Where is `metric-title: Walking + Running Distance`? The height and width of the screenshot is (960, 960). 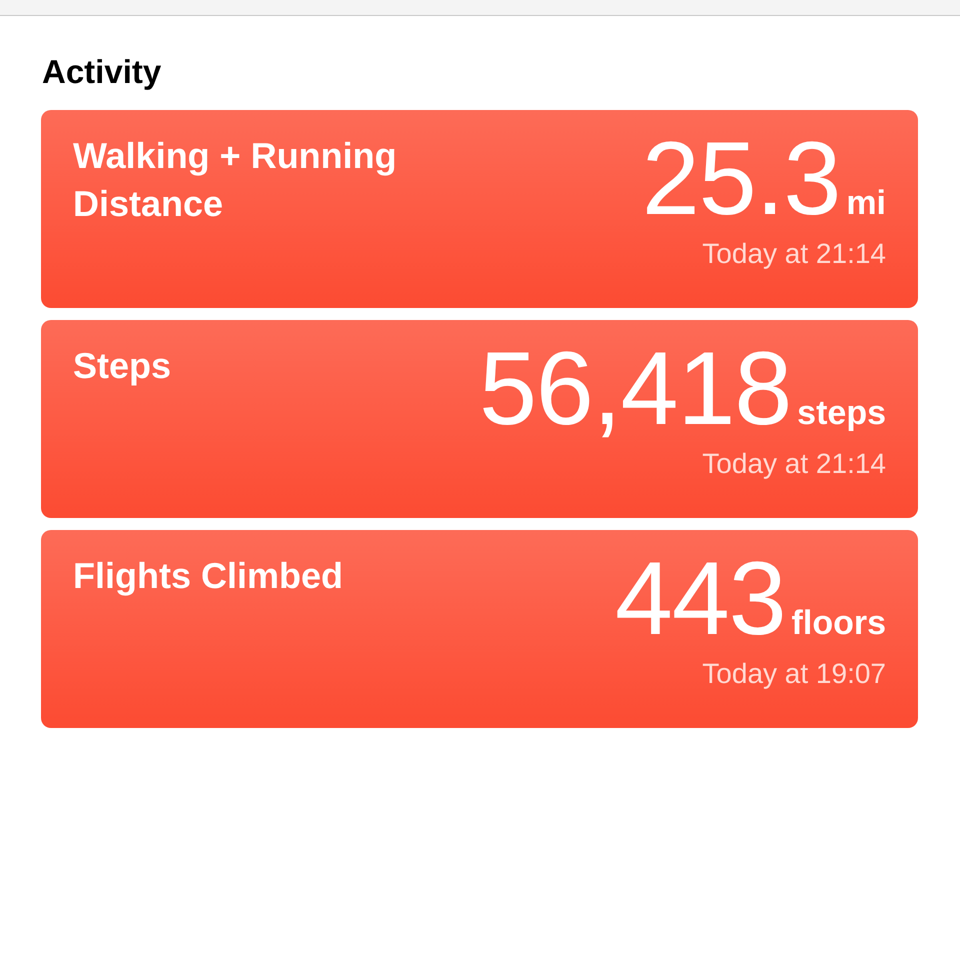 metric-title: Walking + Running Distance is located at coordinates (235, 180).